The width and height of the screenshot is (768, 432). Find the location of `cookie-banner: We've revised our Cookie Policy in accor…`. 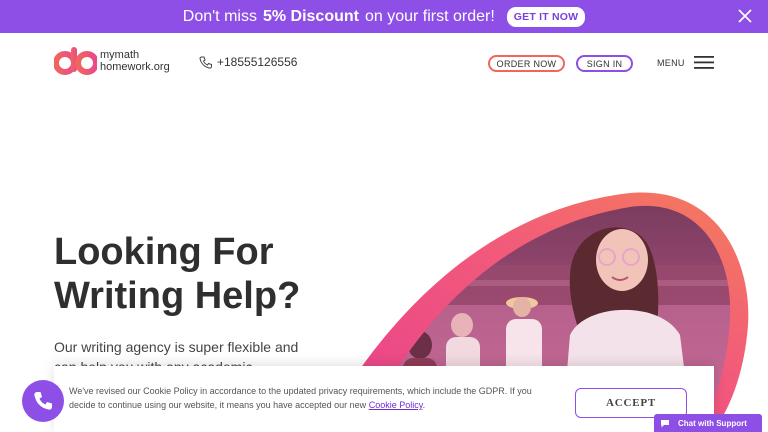

cookie-banner: We've revised our Cookie Policy in accor… is located at coordinates (384, 399).